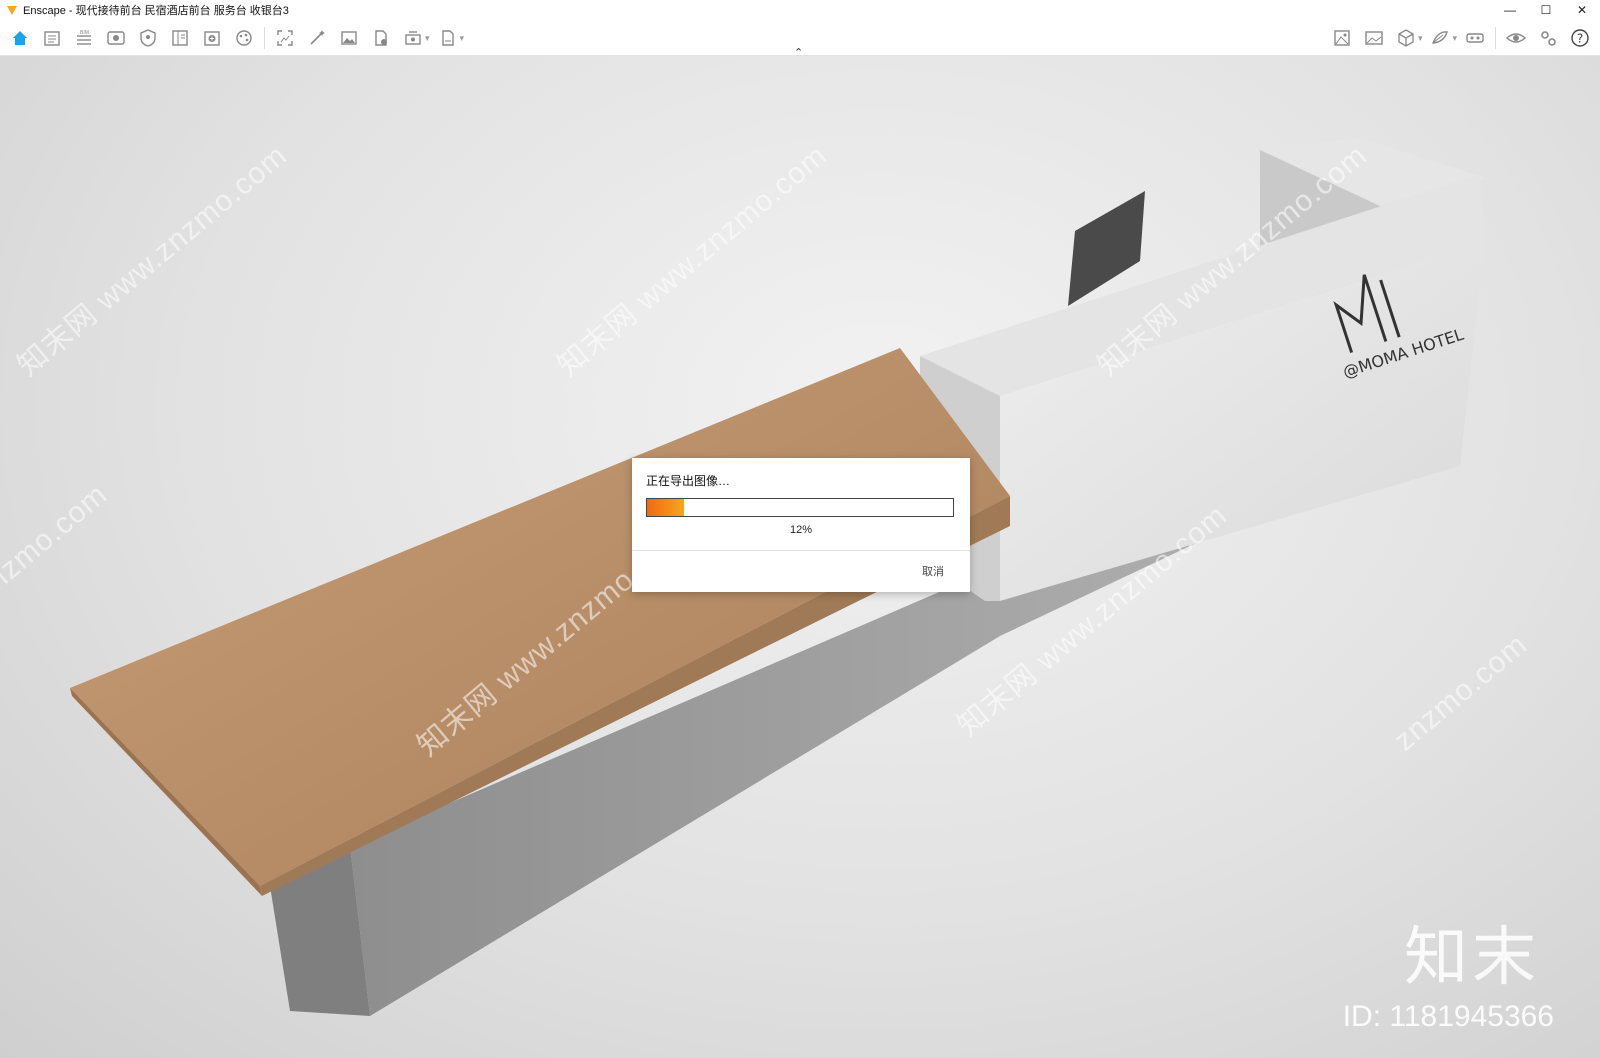 The width and height of the screenshot is (1600, 1058). Describe the element at coordinates (1516, 38) in the screenshot. I see `visibility-icon` at that location.